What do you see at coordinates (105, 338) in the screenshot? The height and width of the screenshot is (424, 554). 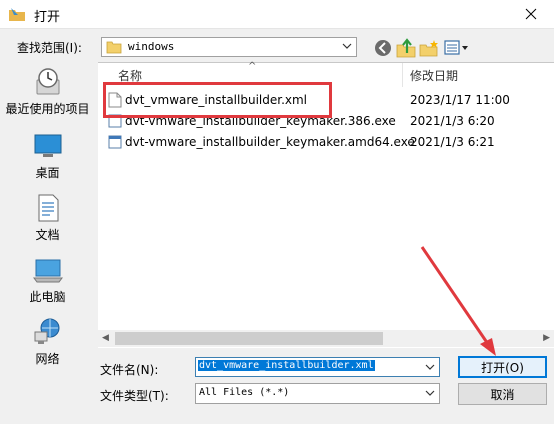 I see `scroll-left-icon: ◀` at bounding box center [105, 338].